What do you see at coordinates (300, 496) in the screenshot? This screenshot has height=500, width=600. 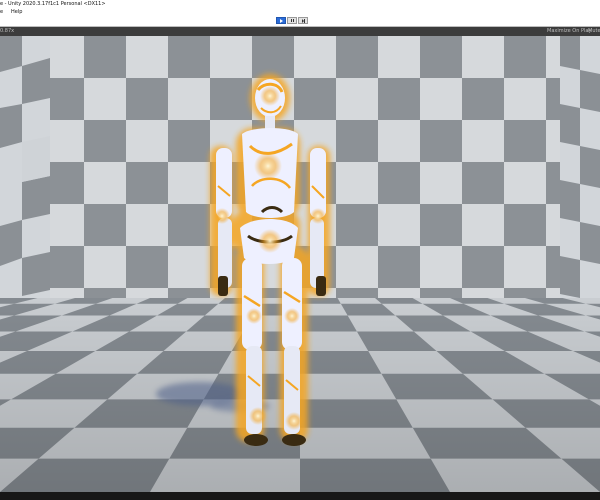 I see `bottom-edge` at bounding box center [300, 496].